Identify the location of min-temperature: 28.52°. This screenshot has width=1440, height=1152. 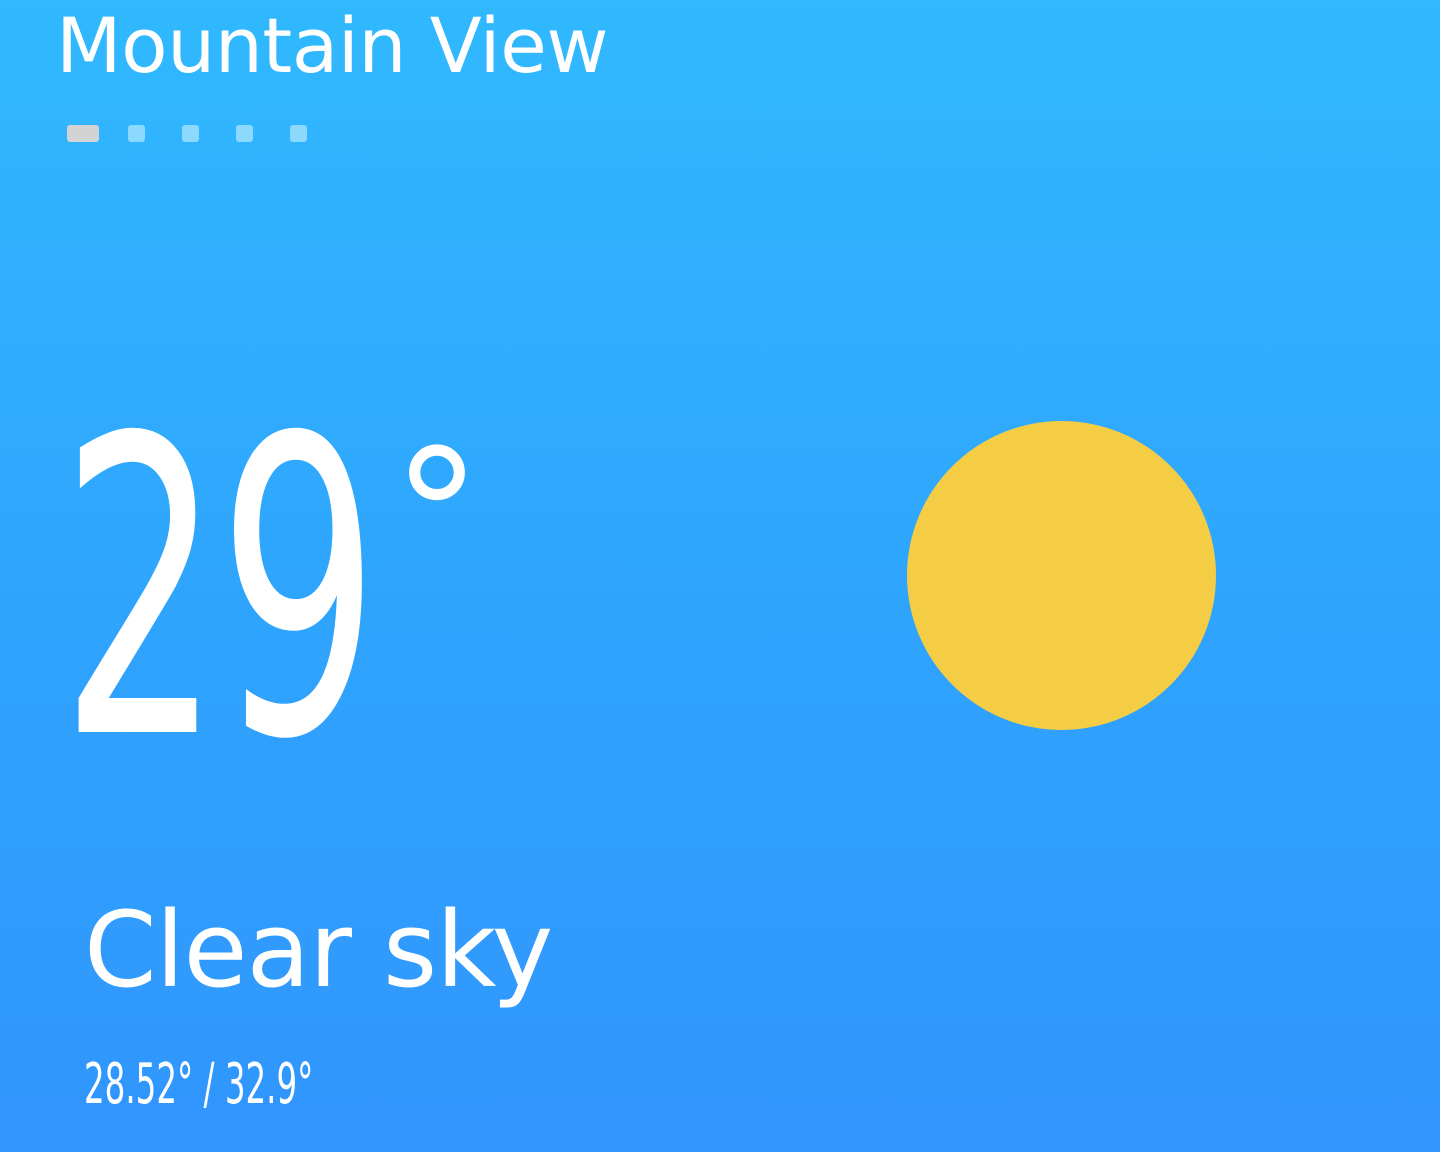
(139, 1084).